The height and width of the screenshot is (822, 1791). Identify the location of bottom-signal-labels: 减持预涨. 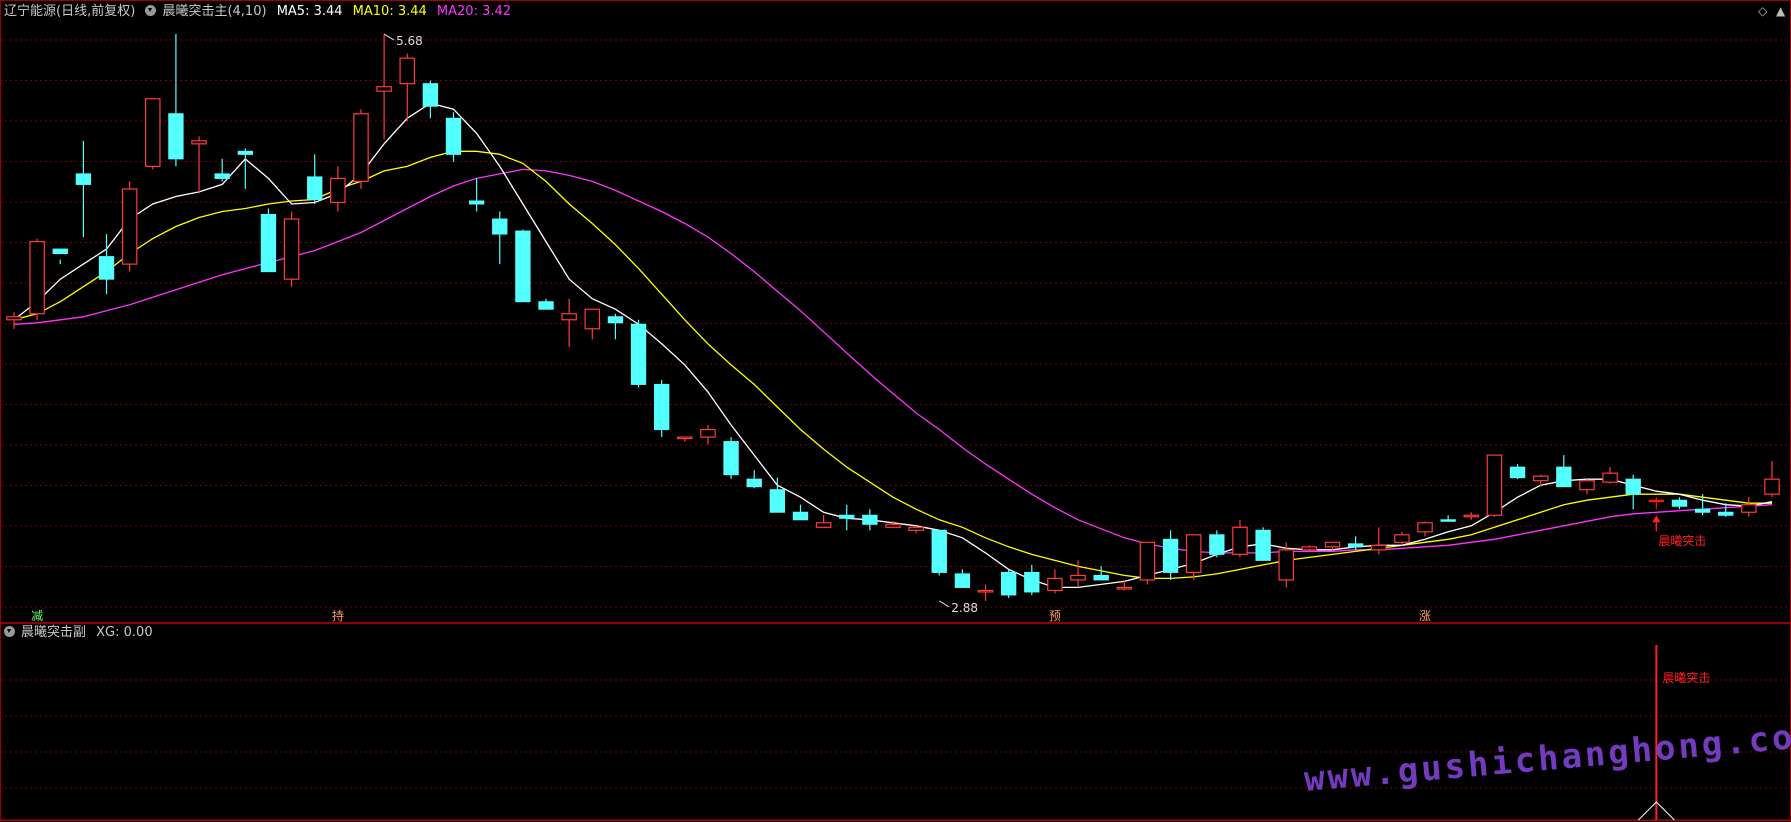
(731, 615).